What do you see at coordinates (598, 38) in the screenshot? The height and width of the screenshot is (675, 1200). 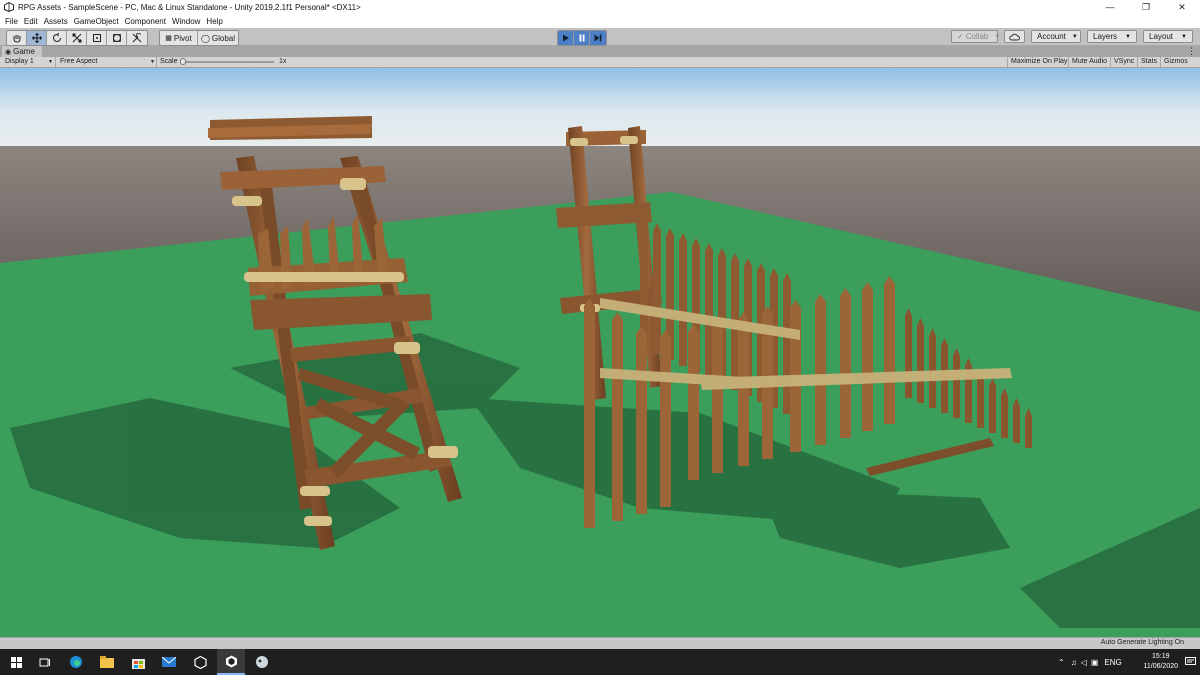 I see `step-button` at bounding box center [598, 38].